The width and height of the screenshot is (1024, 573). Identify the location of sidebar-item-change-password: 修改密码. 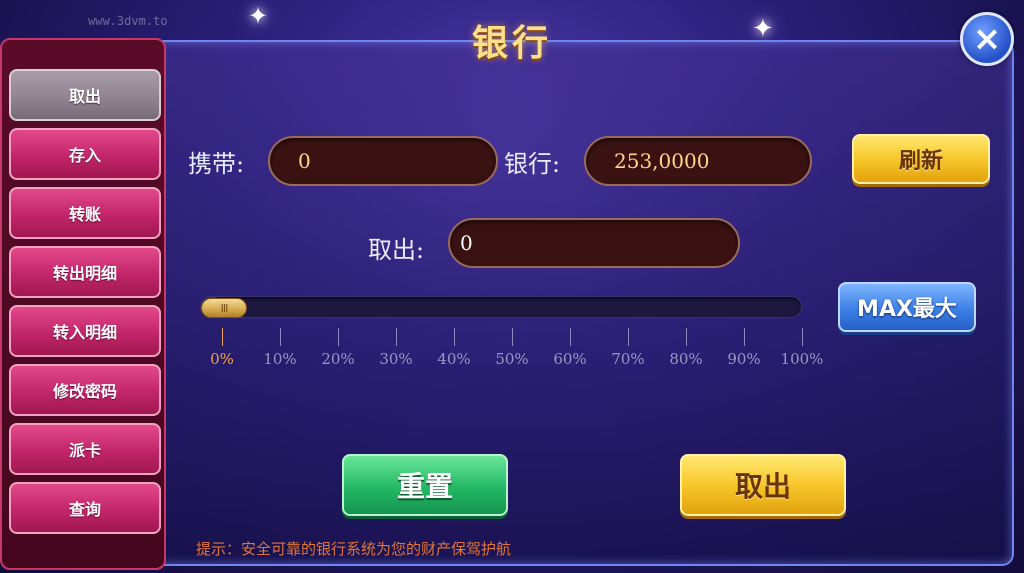
(85, 390).